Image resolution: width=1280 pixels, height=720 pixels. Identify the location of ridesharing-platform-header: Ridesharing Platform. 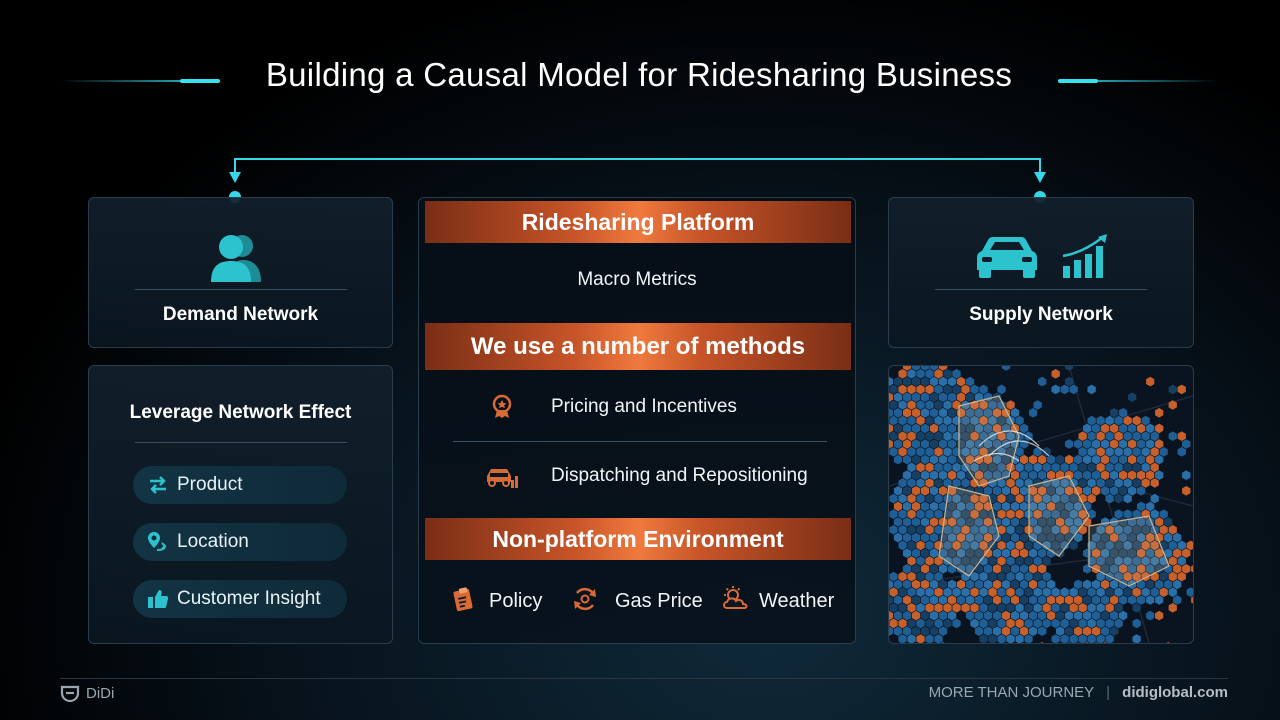
(638, 222).